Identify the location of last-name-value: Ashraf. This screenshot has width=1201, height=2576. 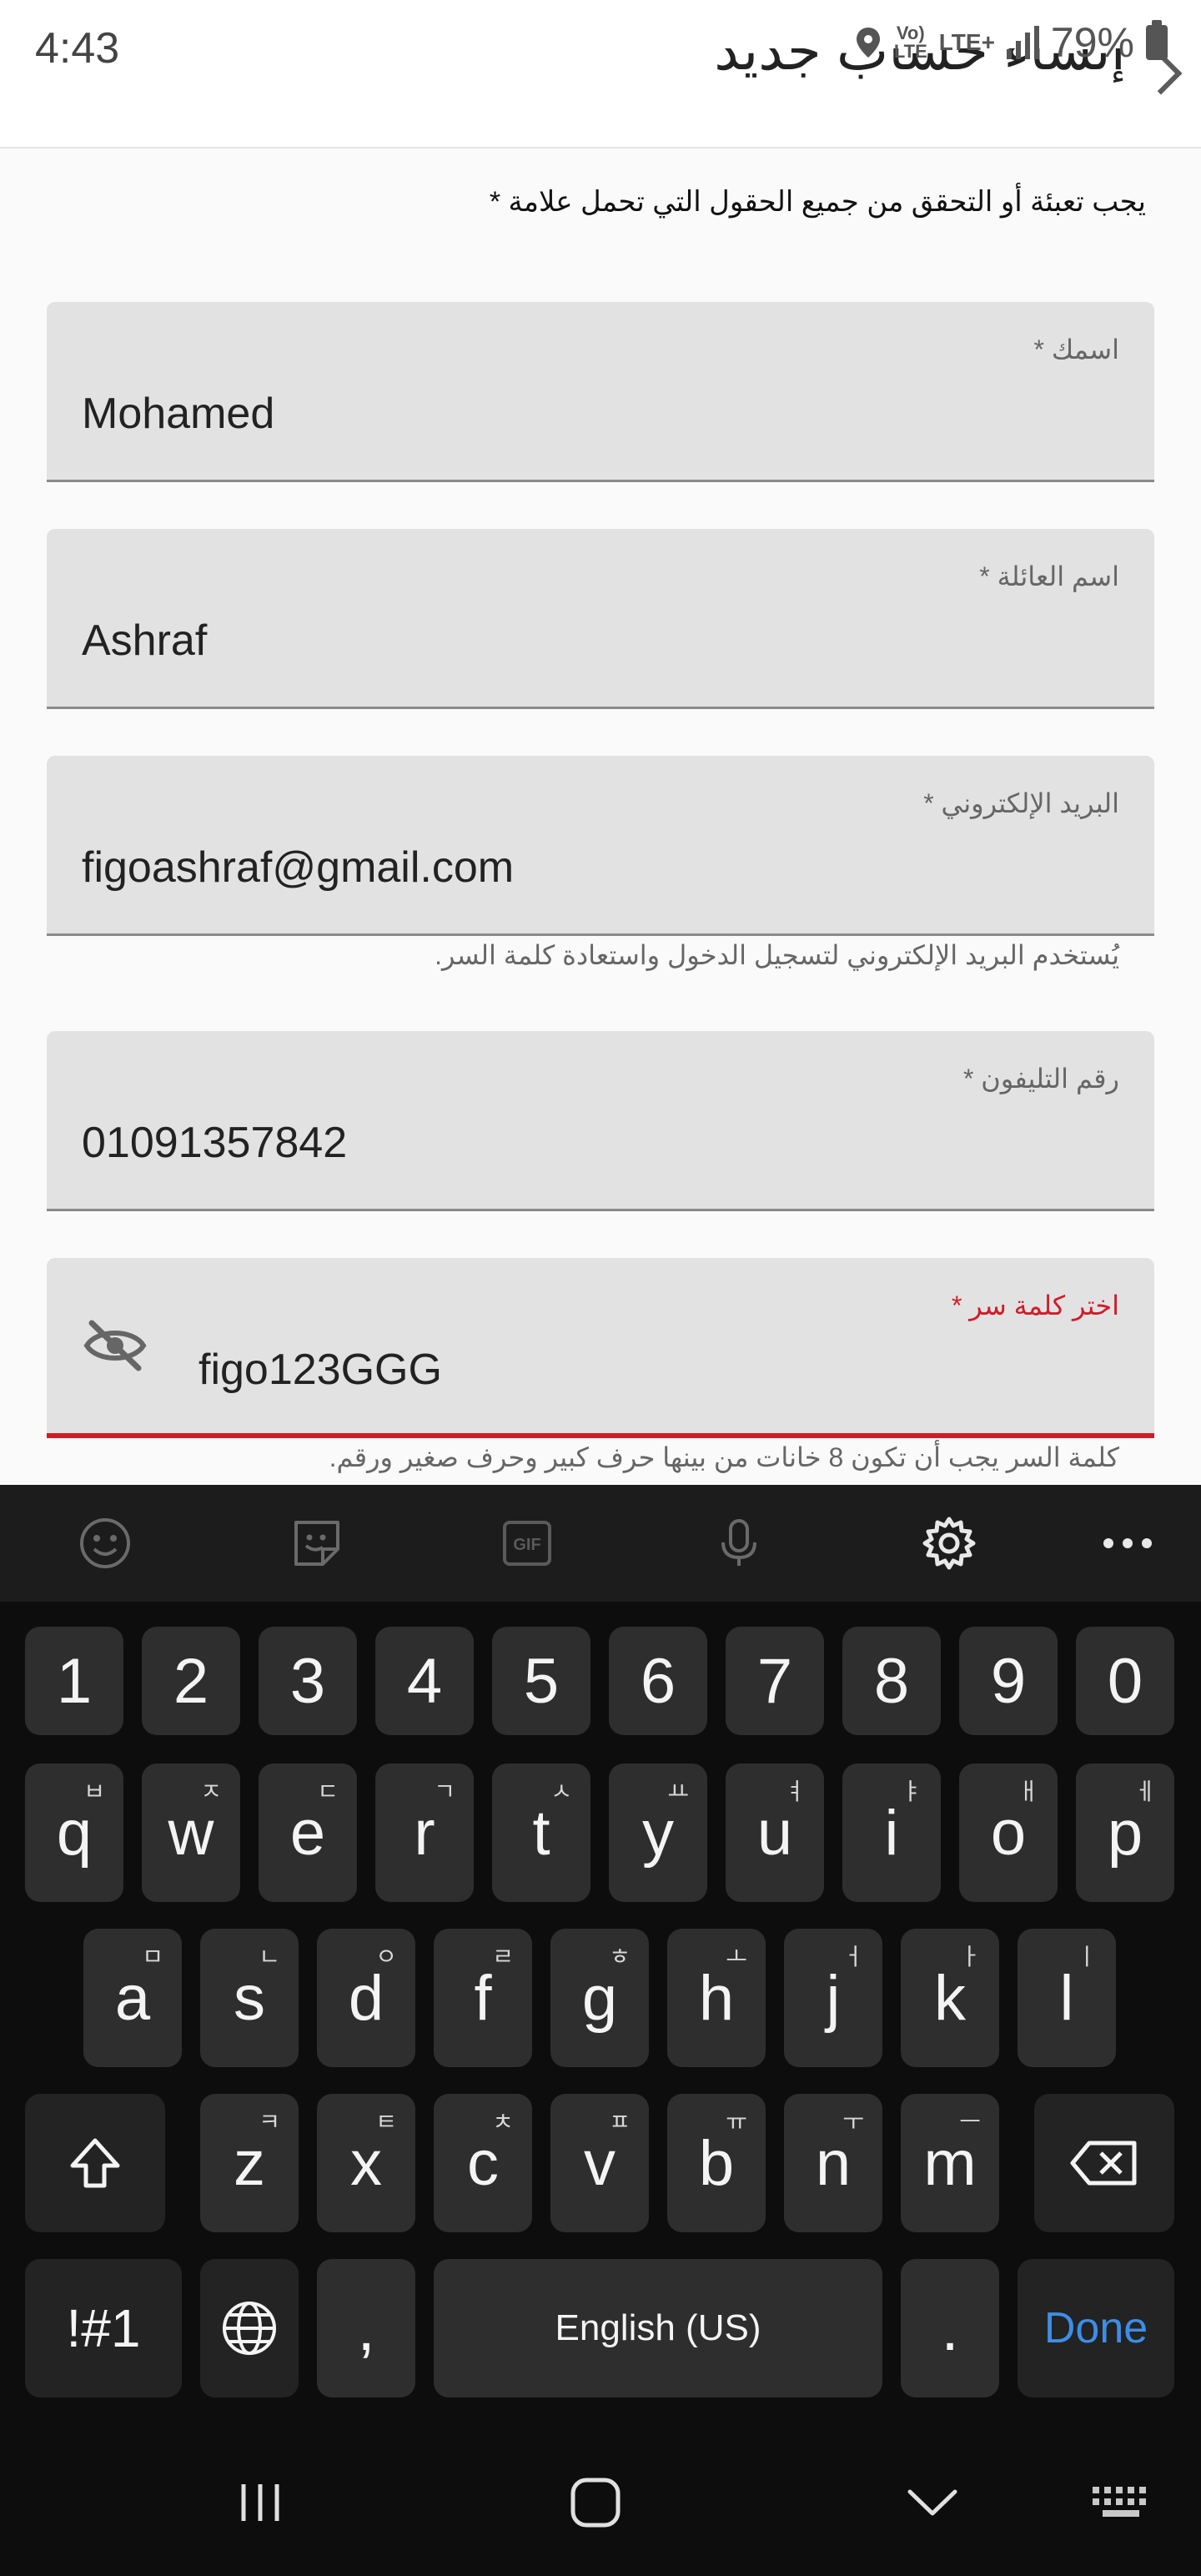
(145, 641).